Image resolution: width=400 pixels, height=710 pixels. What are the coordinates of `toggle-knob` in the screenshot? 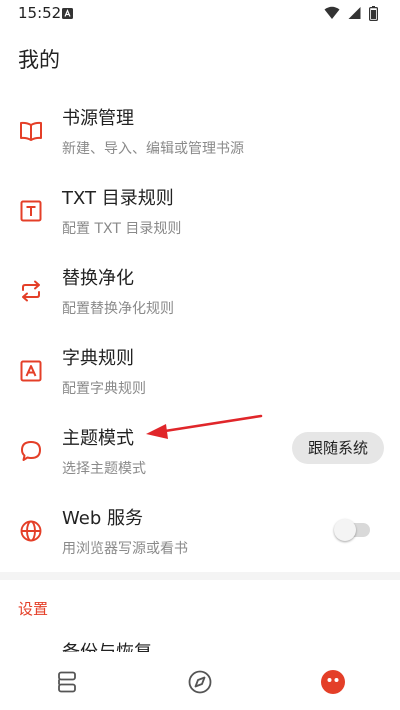 It's located at (345, 530).